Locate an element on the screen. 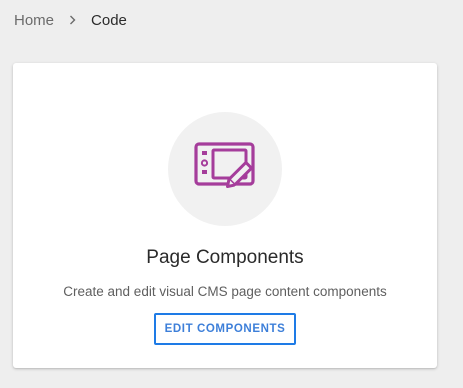  breadcrumb: Home Code is located at coordinates (70, 20).